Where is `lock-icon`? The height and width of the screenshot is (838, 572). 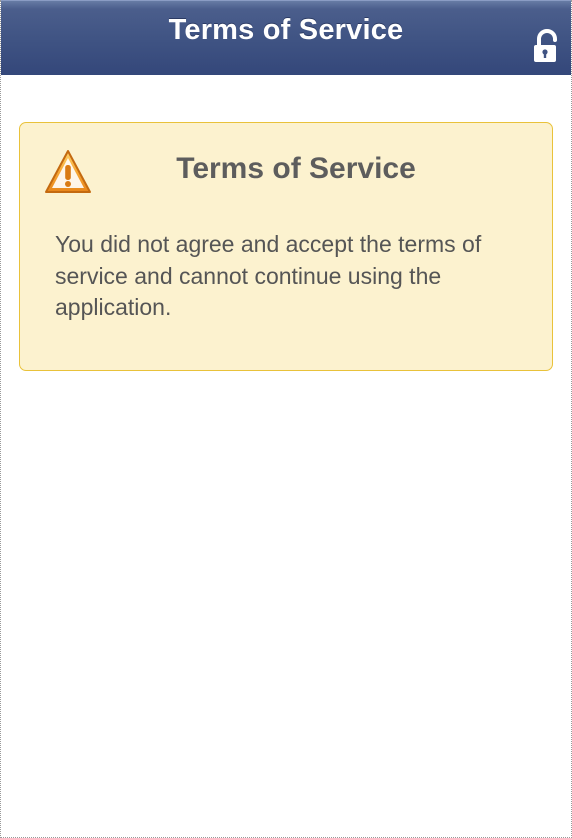
lock-icon is located at coordinates (547, 46).